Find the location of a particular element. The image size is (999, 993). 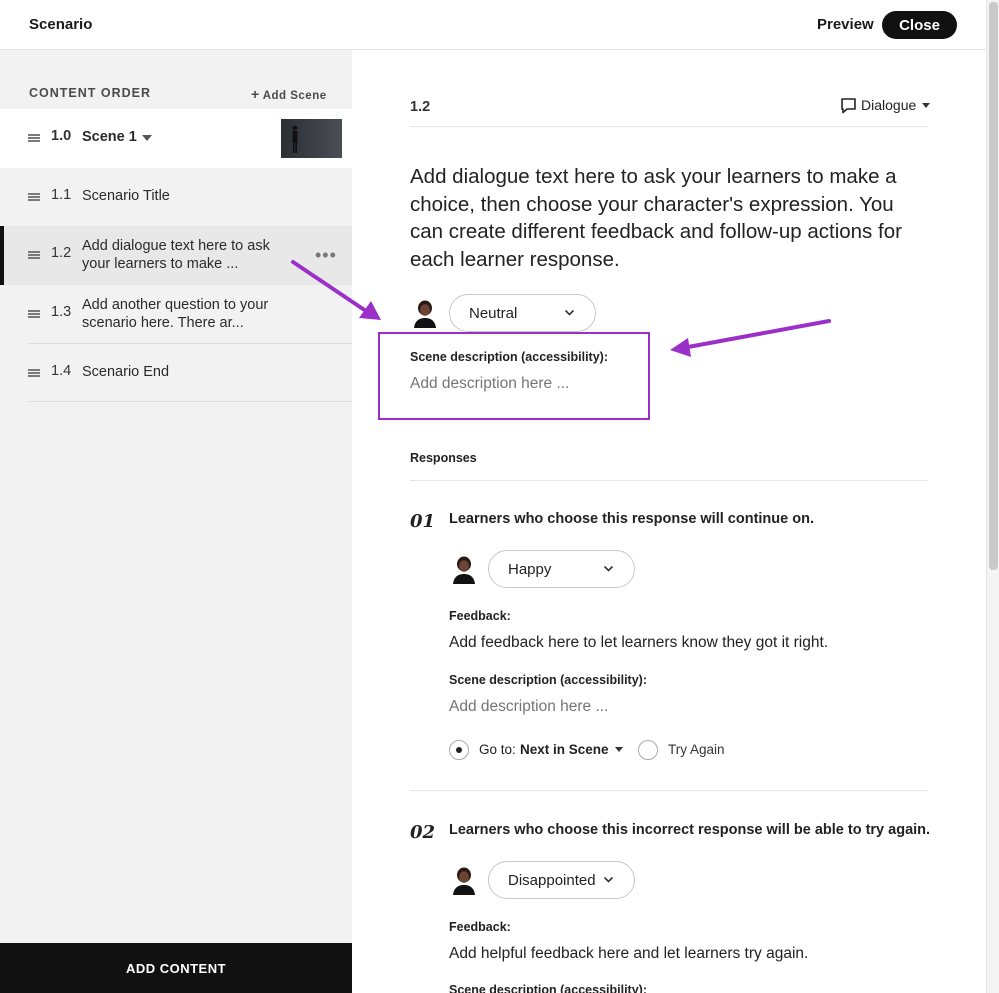

sidebar-item-1-4: 1.4 Scenario End is located at coordinates (176, 373).